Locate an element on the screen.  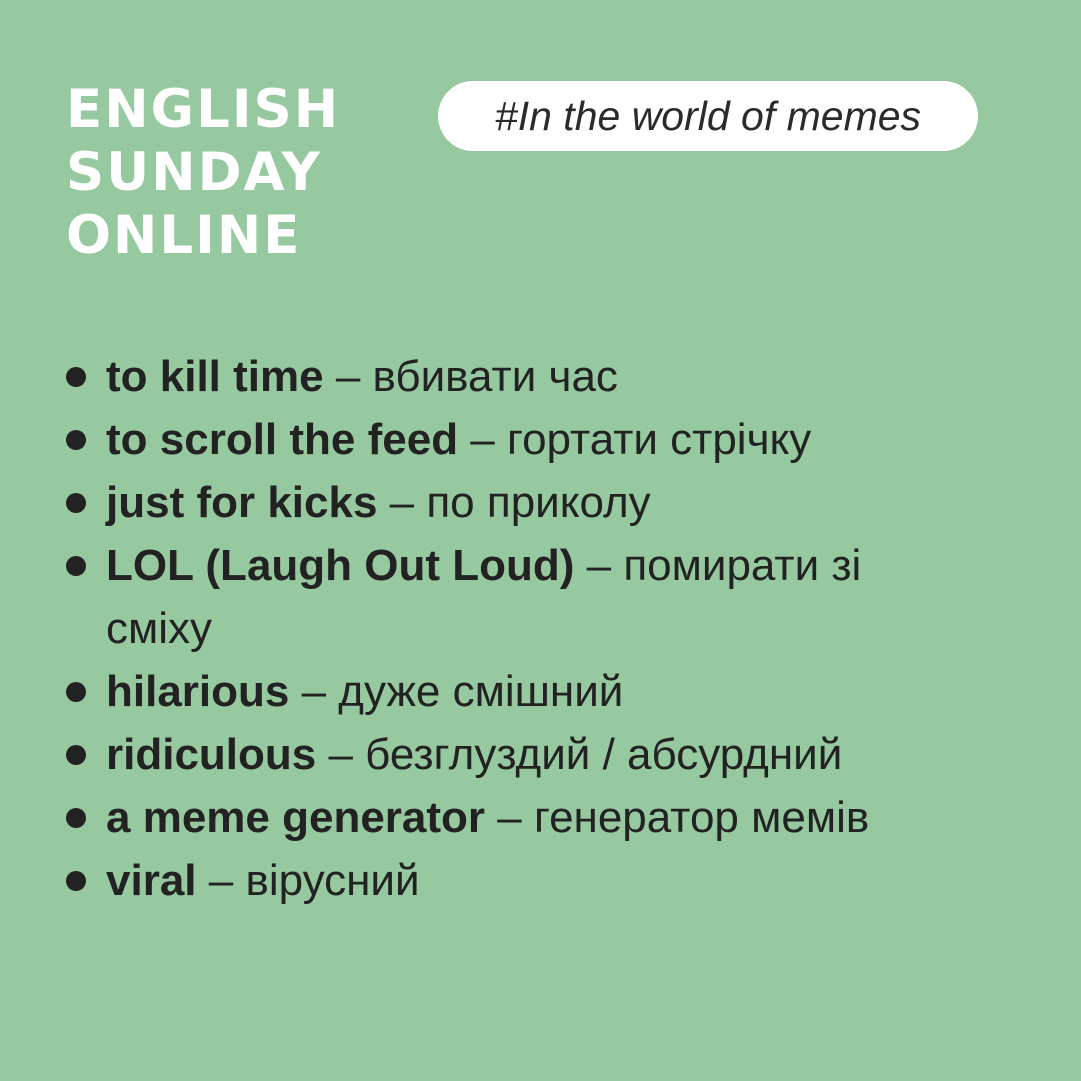
vocab-translation: вірусний is located at coordinates (332, 880).